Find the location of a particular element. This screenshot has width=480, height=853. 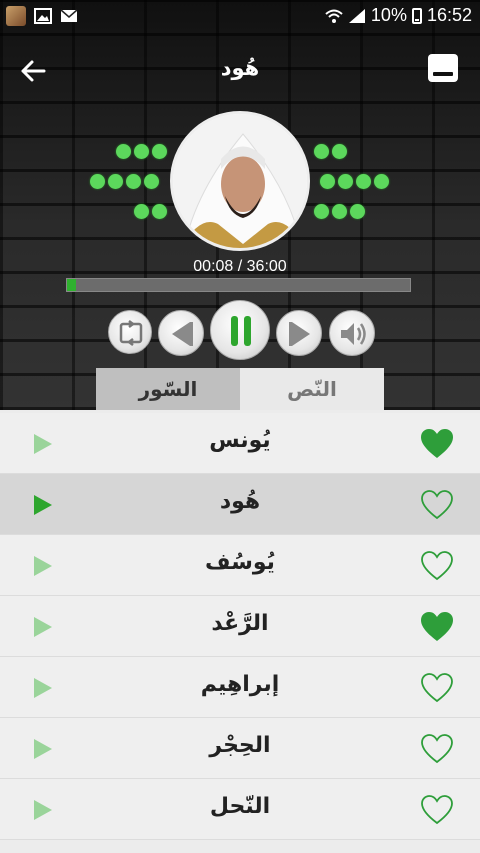

pause-button is located at coordinates (240, 330).